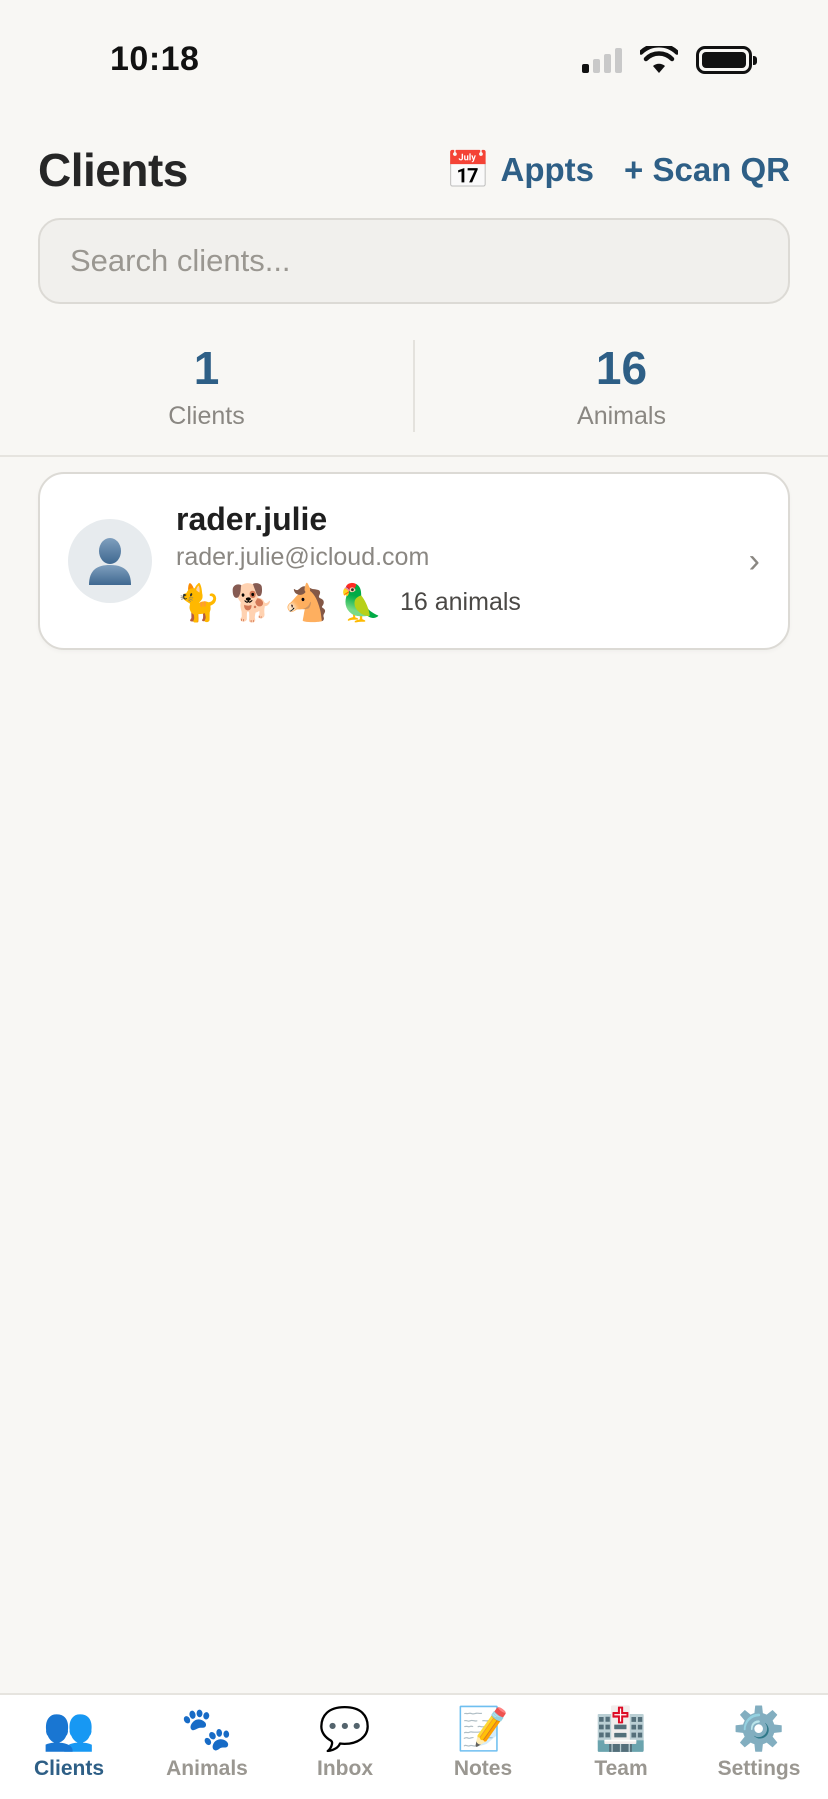 This screenshot has width=828, height=1799. What do you see at coordinates (483, 1768) in the screenshot?
I see `tab-label: Notes` at bounding box center [483, 1768].